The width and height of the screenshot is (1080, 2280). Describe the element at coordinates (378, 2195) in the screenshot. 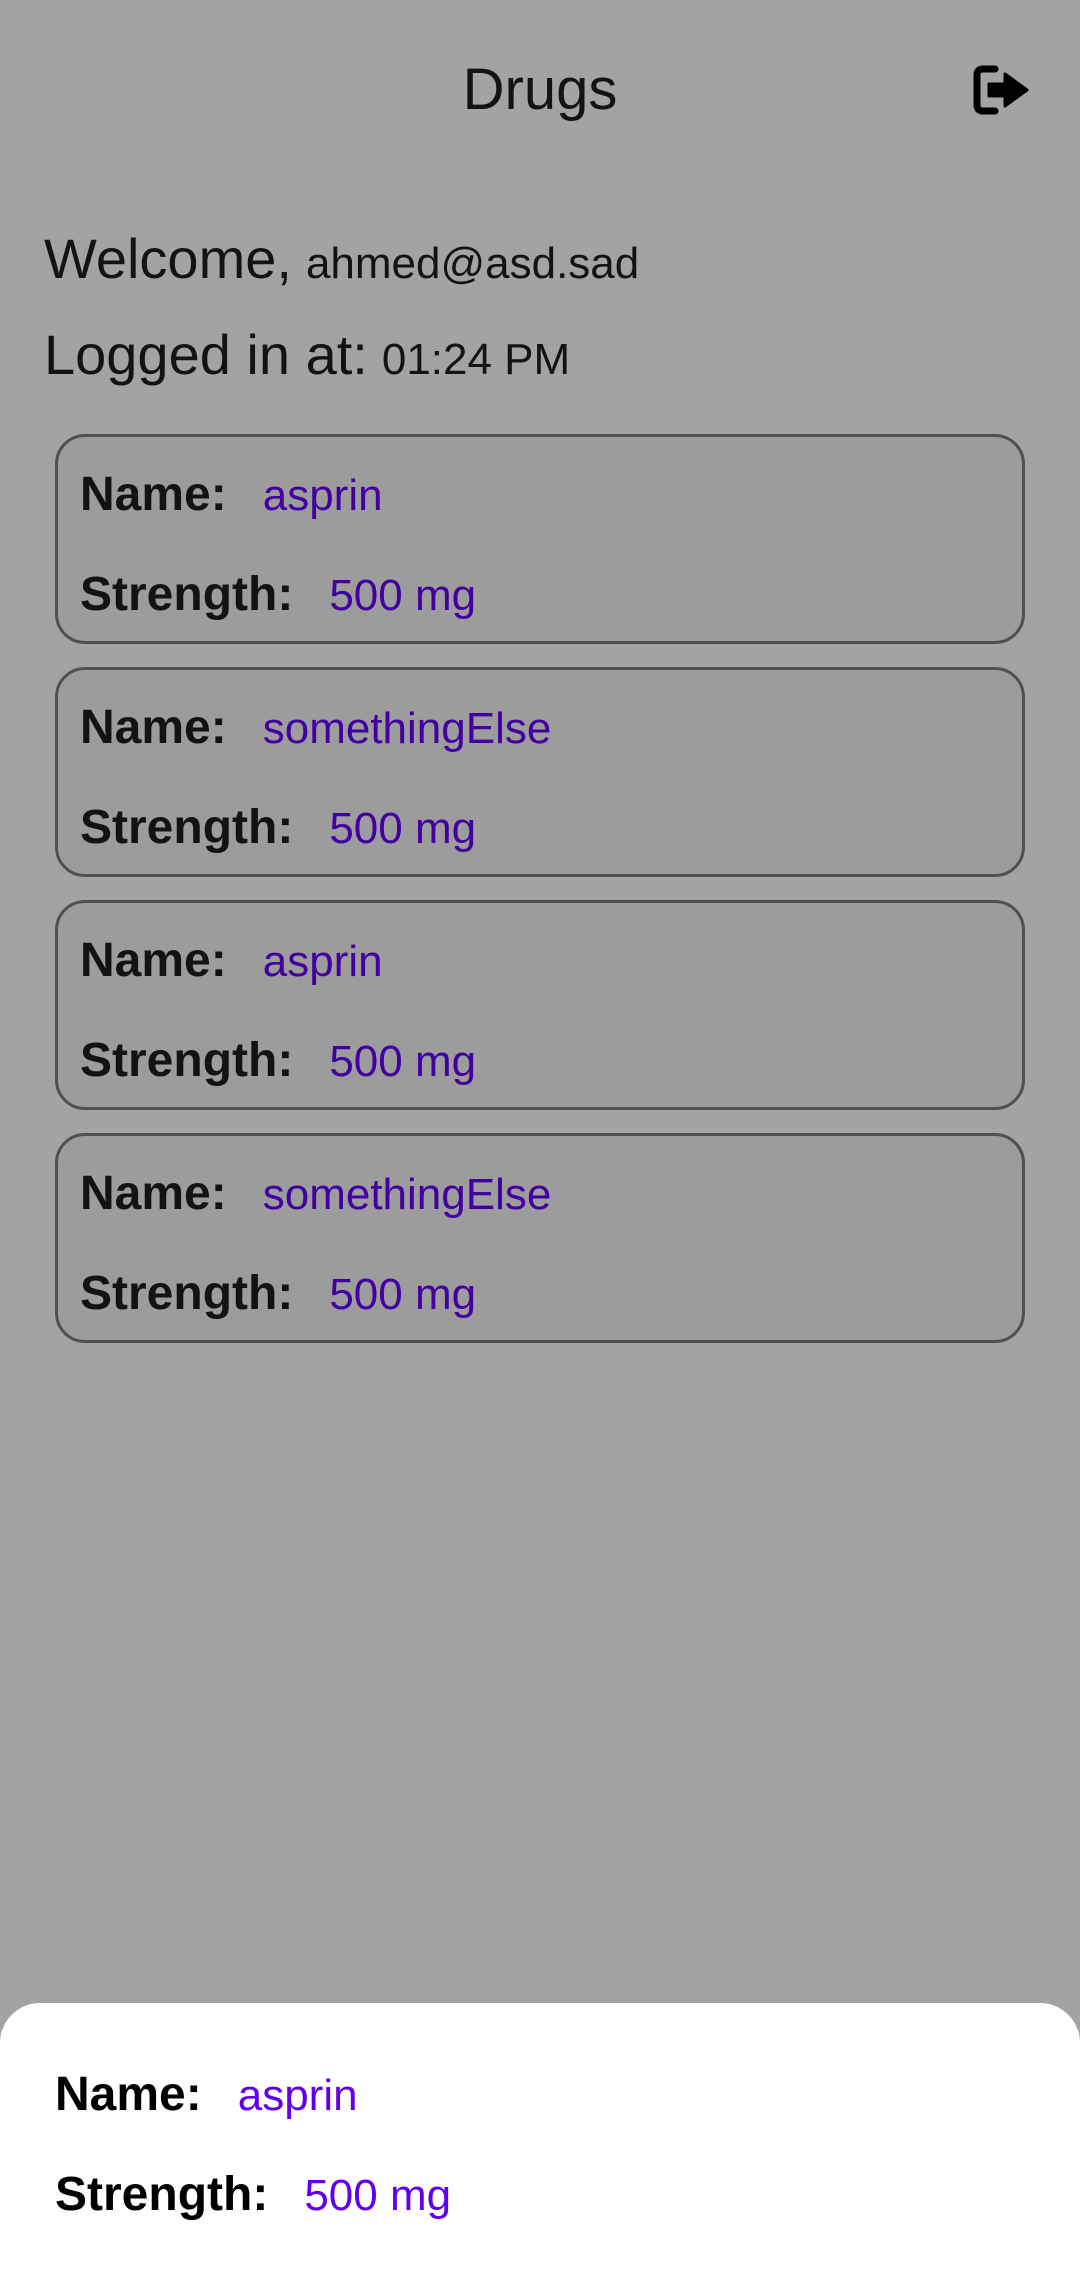

I see `sheet-drug-strength: 500 mg` at that location.